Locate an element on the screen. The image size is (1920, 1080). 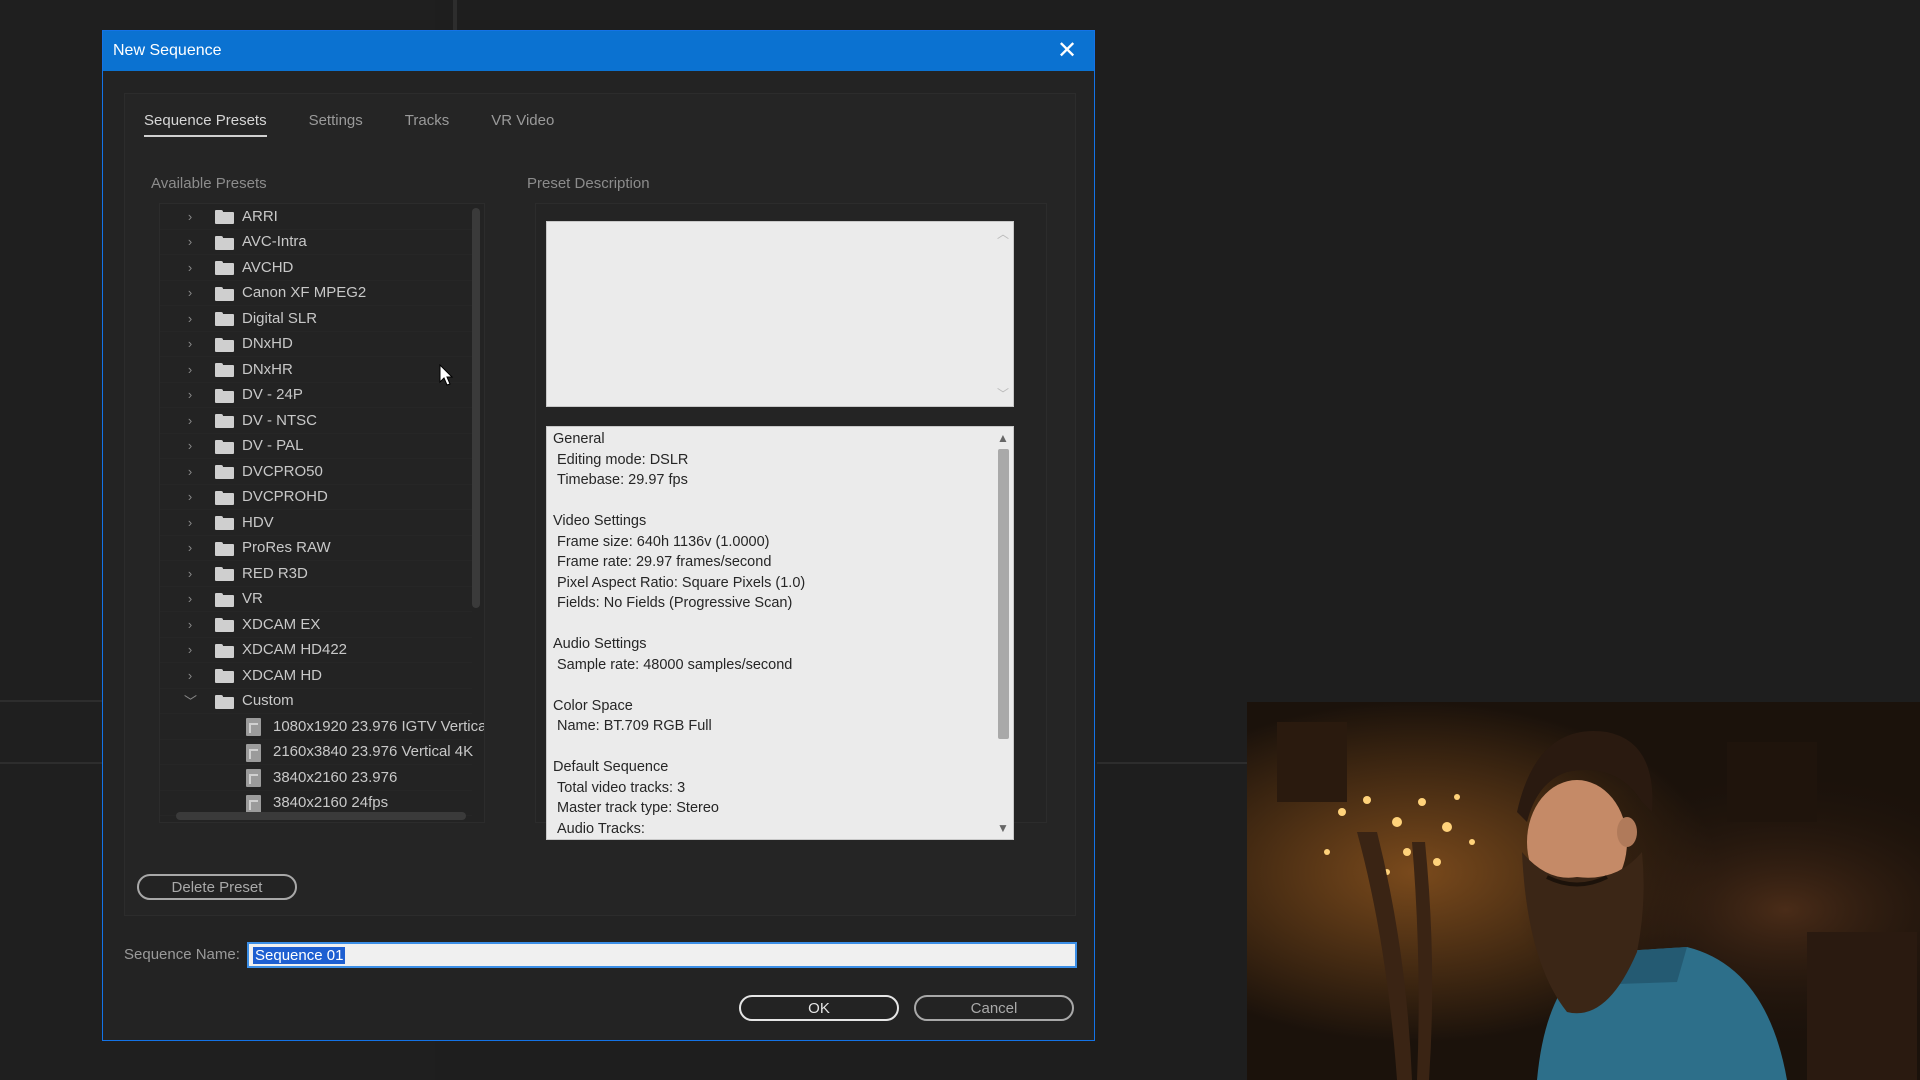
preset-folder-item: › DV - 24P is located at coordinates (316, 395).